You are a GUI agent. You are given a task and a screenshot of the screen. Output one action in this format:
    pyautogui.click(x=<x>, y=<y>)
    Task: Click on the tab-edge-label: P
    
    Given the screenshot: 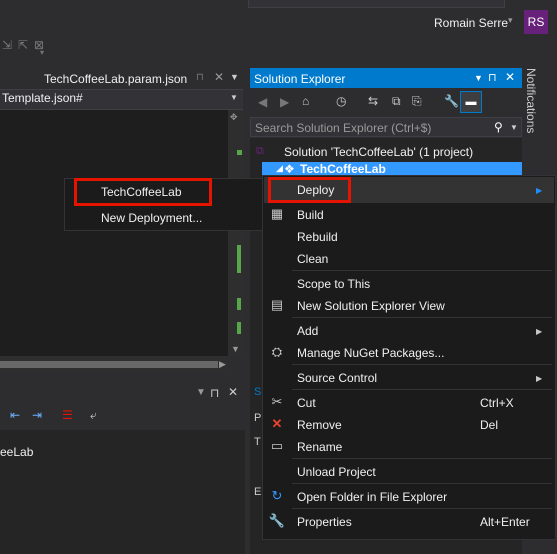 What is the action you would take?
    pyautogui.click(x=258, y=418)
    